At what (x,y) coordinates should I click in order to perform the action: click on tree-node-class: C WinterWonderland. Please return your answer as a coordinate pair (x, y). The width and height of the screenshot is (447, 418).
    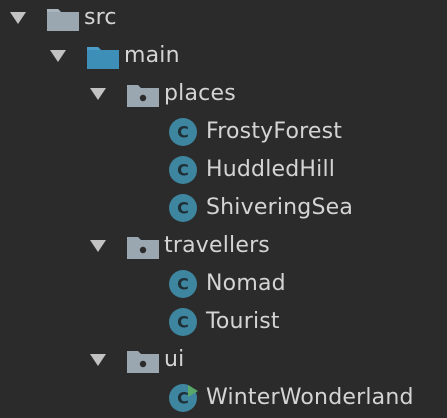
    Looking at the image, I should click on (223, 398).